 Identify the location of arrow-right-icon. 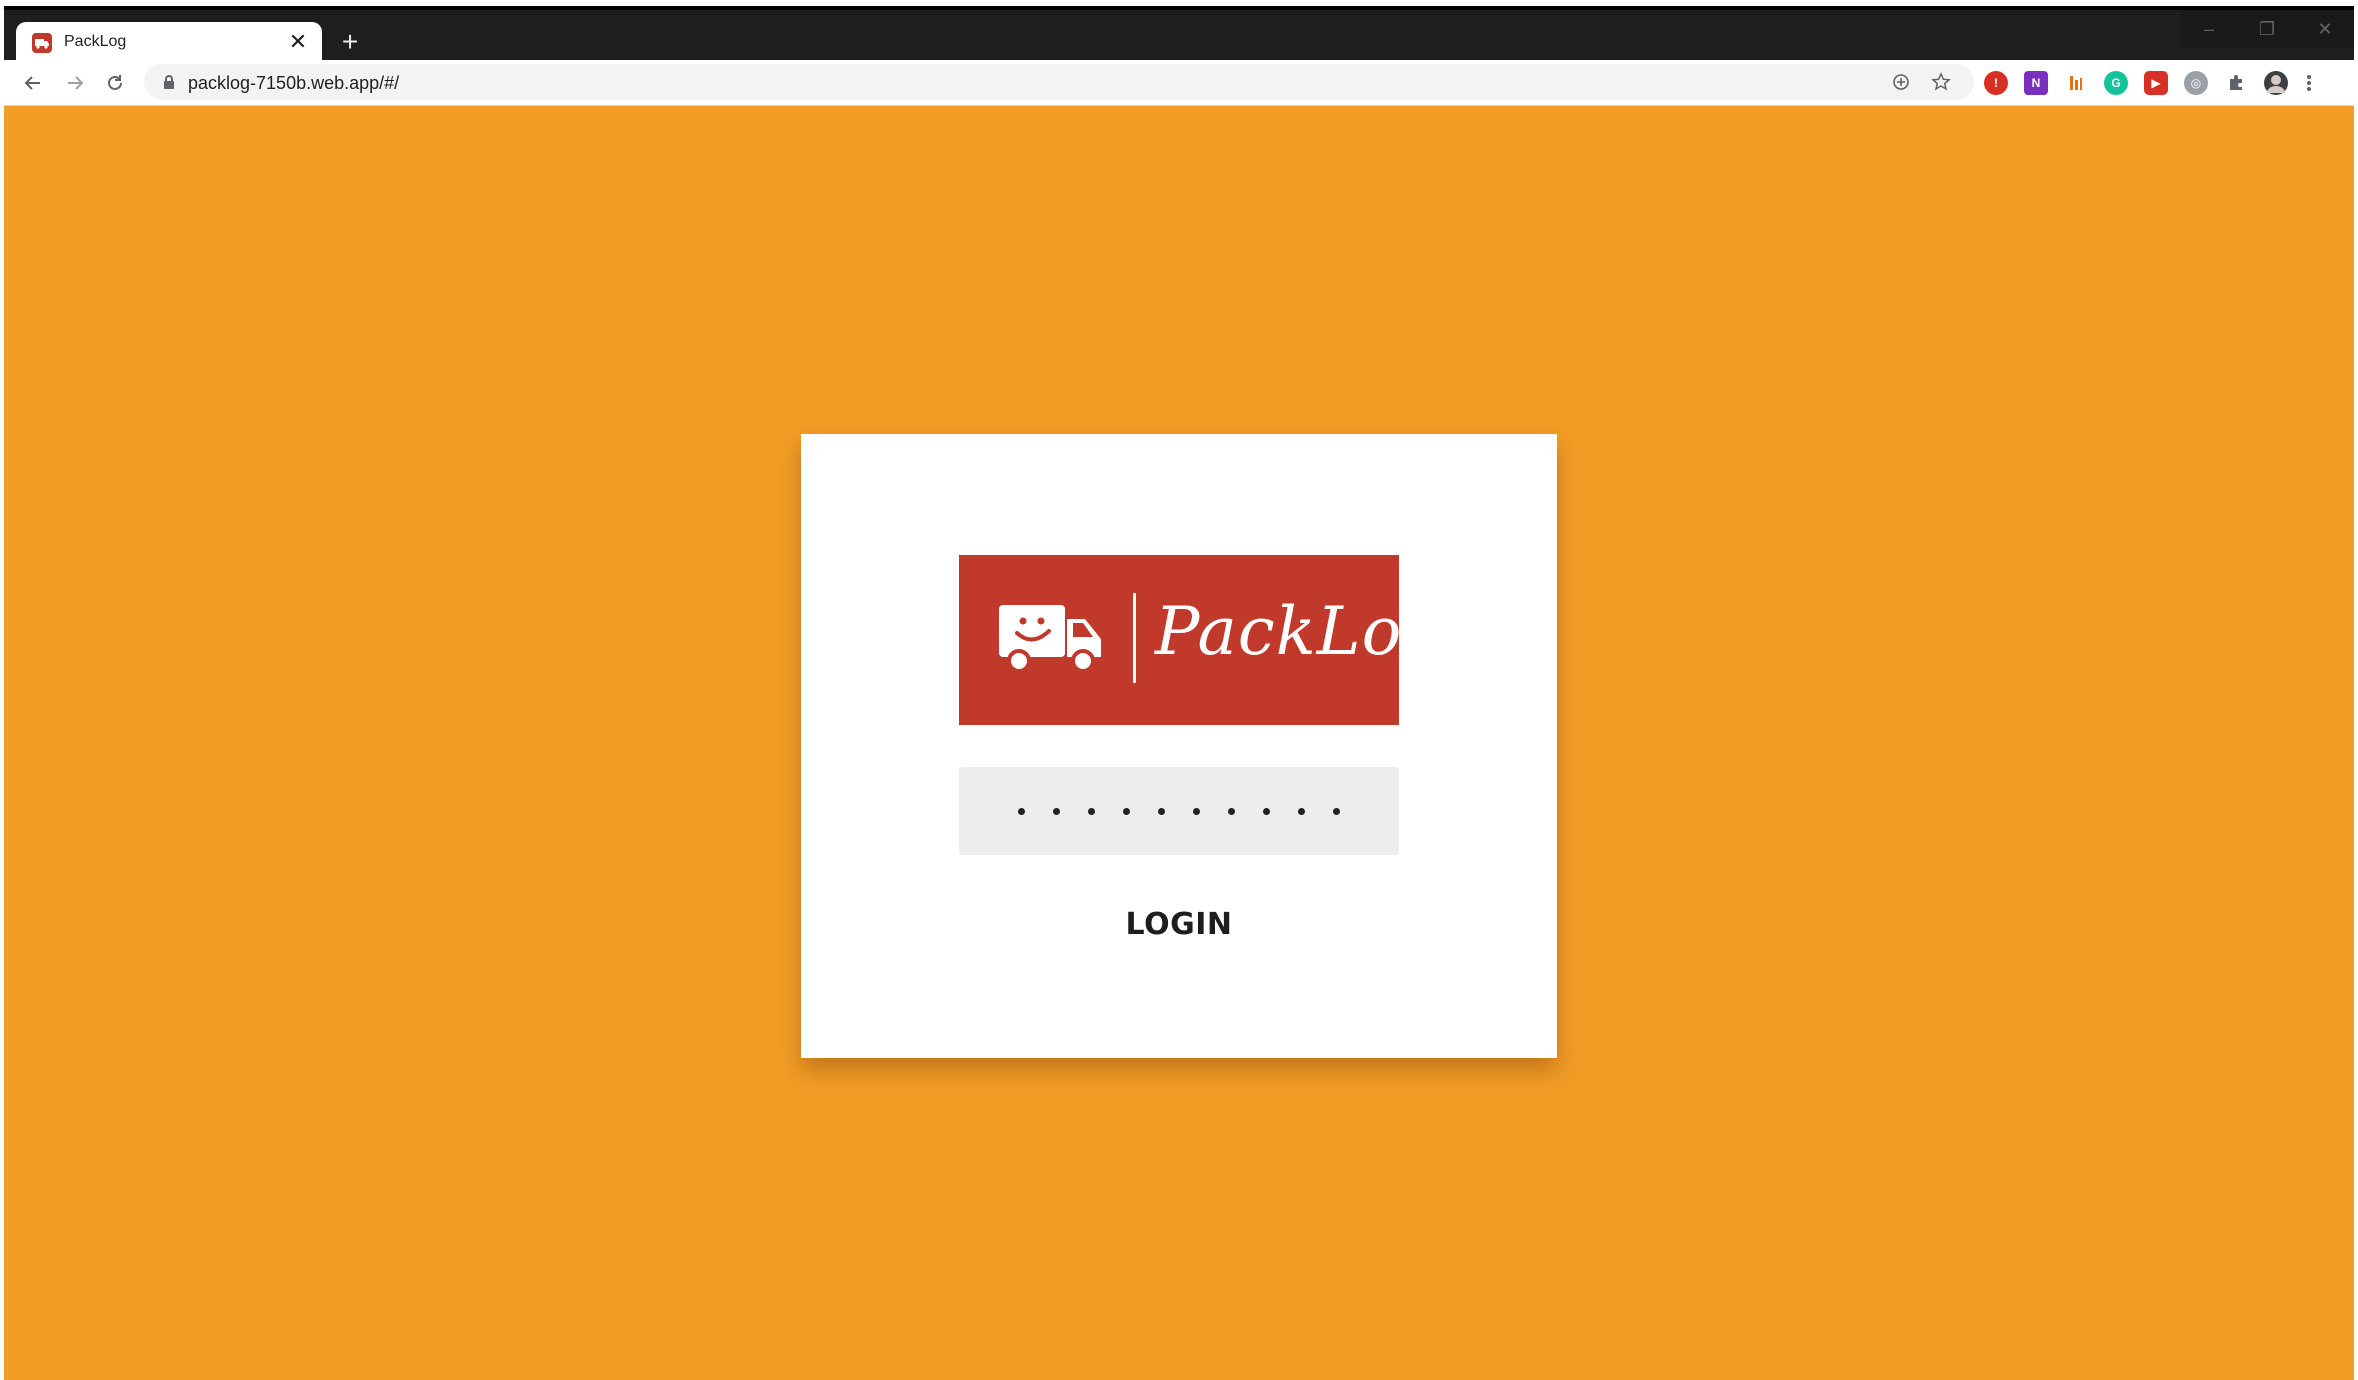
(76, 83).